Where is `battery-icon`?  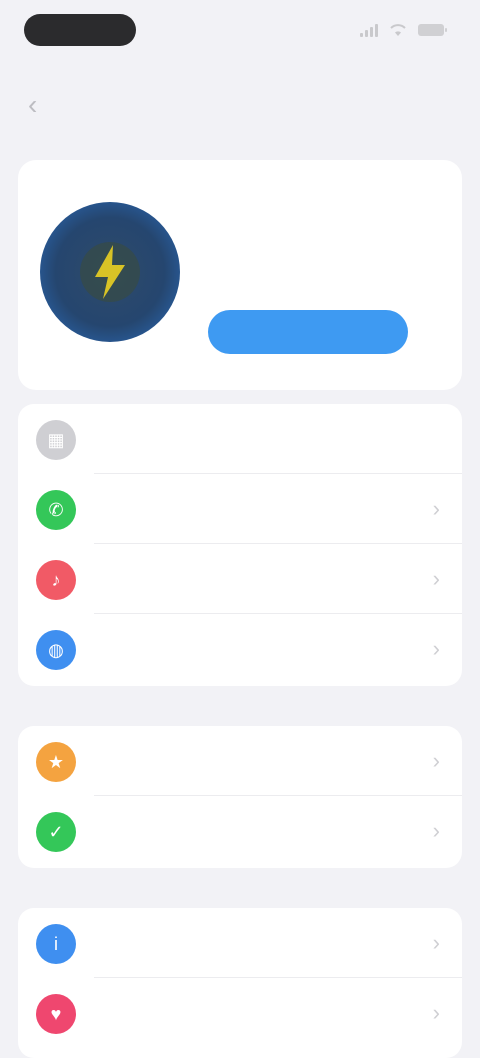
battery-icon is located at coordinates (432, 30).